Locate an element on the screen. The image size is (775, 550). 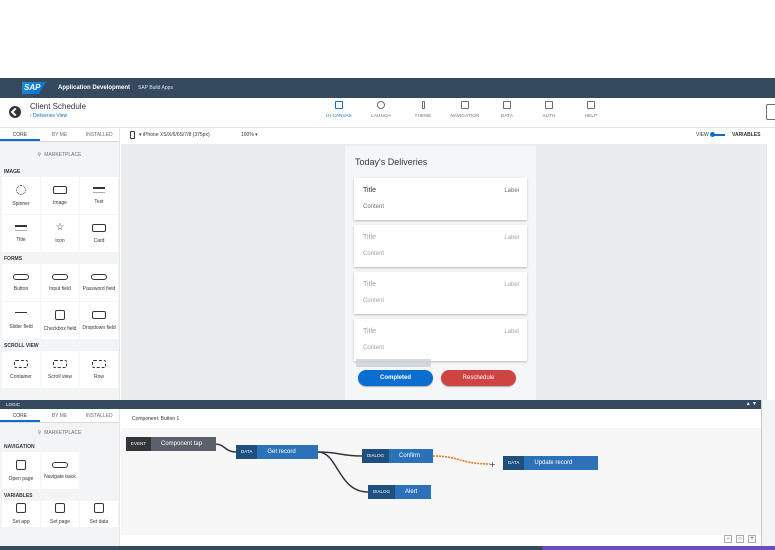
logic-properties-panel is located at coordinates (768, 475).